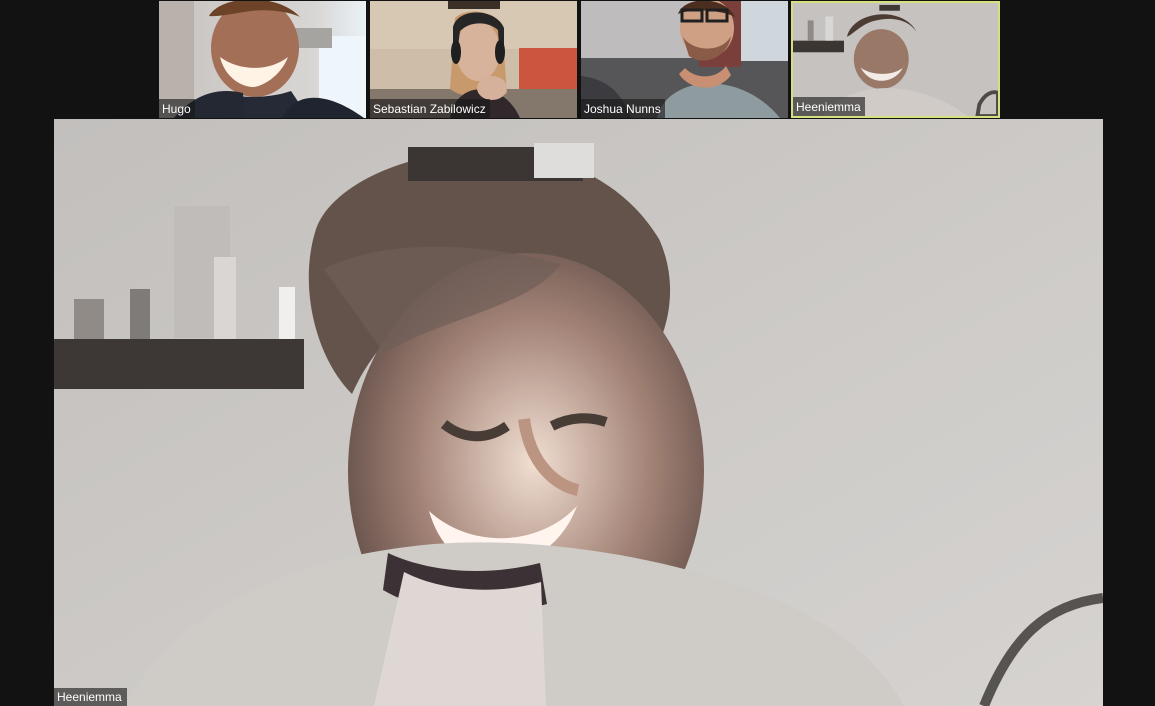 Image resolution: width=1155 pixels, height=706 pixels. What do you see at coordinates (895, 59) in the screenshot?
I see `participant-tile-heeniemma: Heeniemma` at bounding box center [895, 59].